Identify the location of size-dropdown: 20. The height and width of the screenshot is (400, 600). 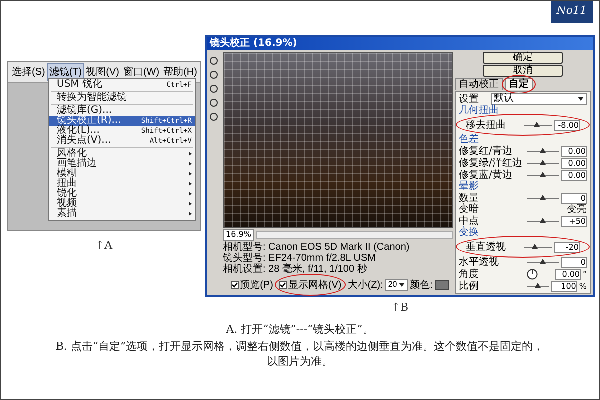
(396, 285).